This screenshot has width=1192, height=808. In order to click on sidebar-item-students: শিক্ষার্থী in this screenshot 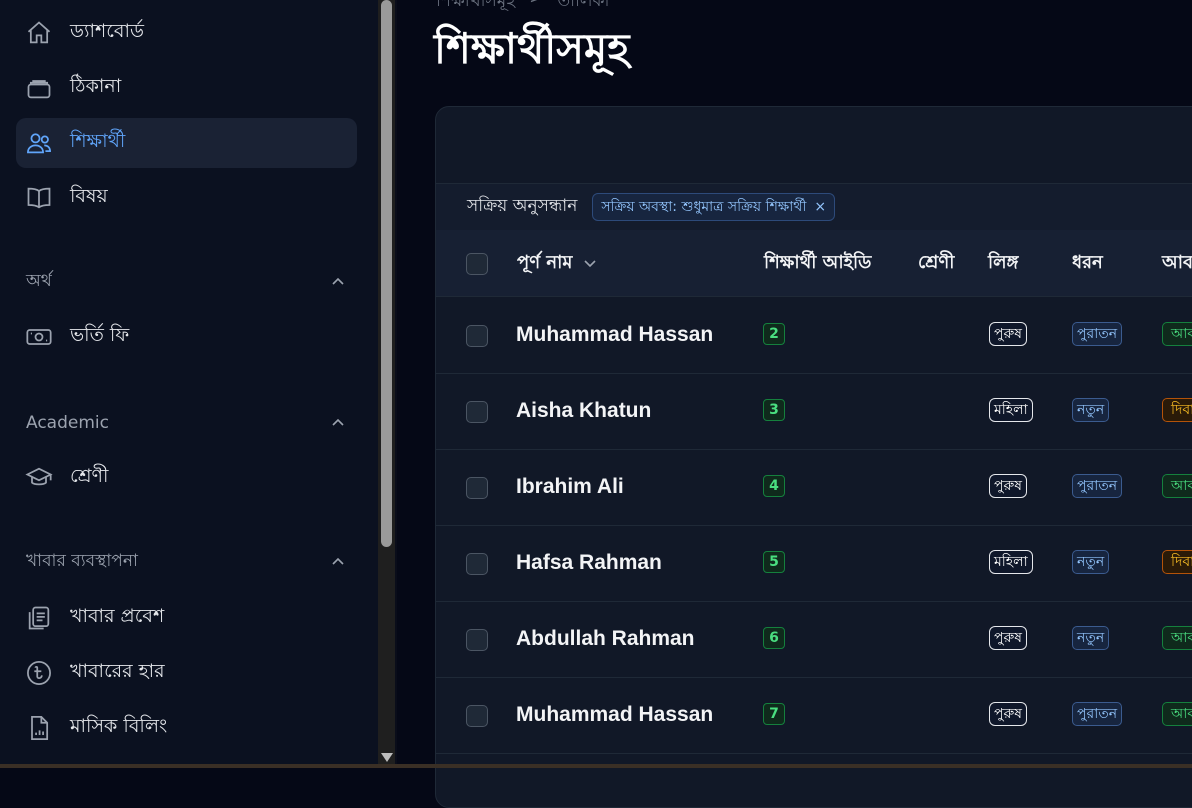, I will do `click(186, 143)`.